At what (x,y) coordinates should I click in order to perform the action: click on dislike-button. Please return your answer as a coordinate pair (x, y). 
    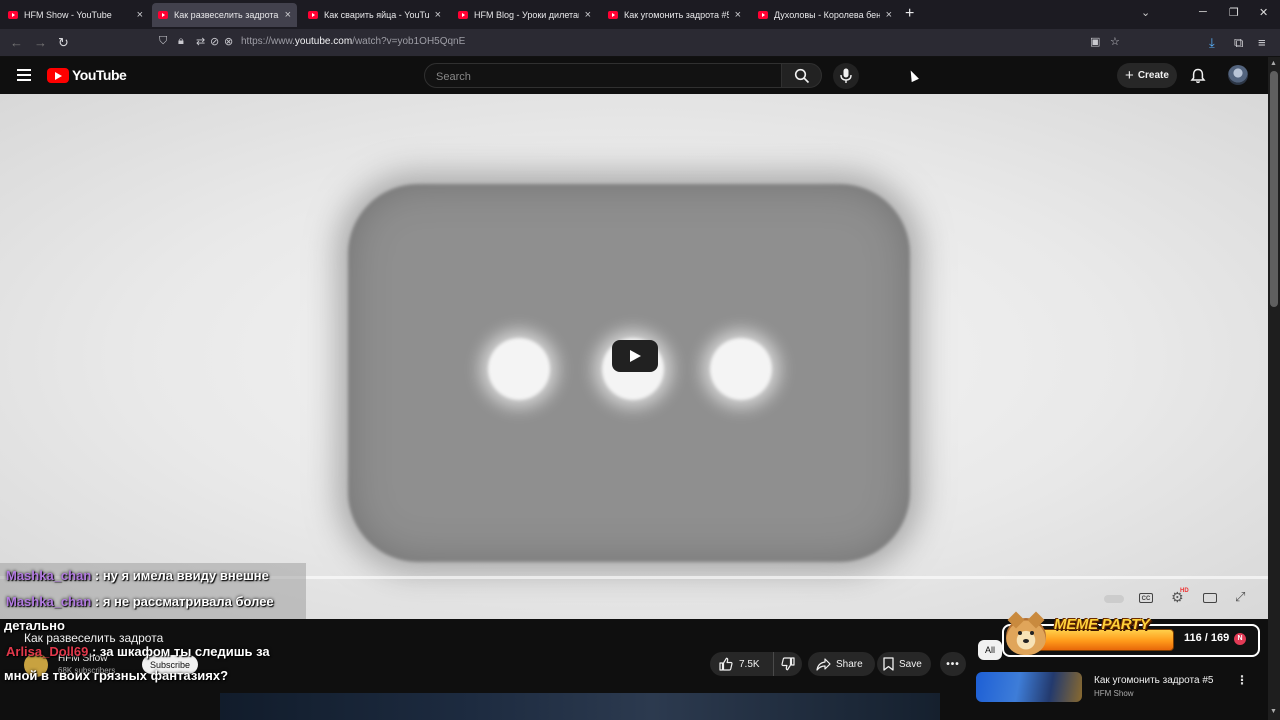
    Looking at the image, I should click on (788, 664).